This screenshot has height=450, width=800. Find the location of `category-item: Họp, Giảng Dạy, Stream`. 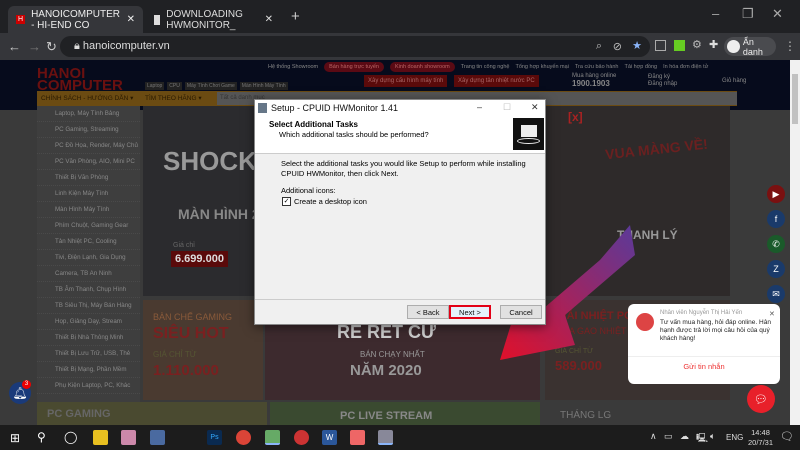

category-item: Họp, Giảng Dạy, Stream is located at coordinates (88, 322).